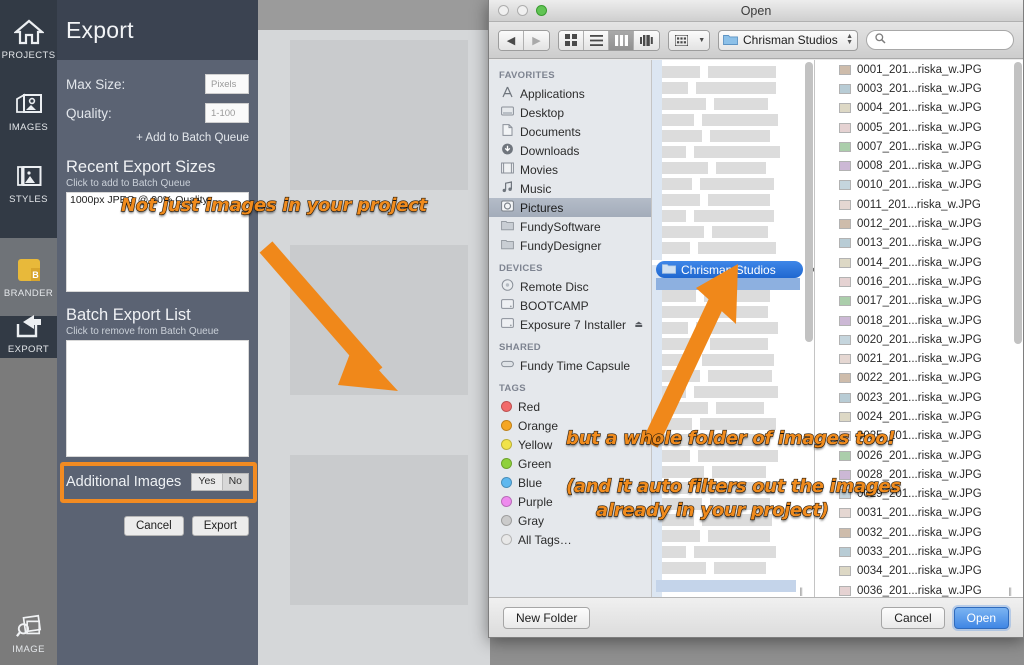 The image size is (1024, 665). What do you see at coordinates (919, 378) in the screenshot?
I see `file-row: 0022_201...riska_w.JPG` at bounding box center [919, 378].